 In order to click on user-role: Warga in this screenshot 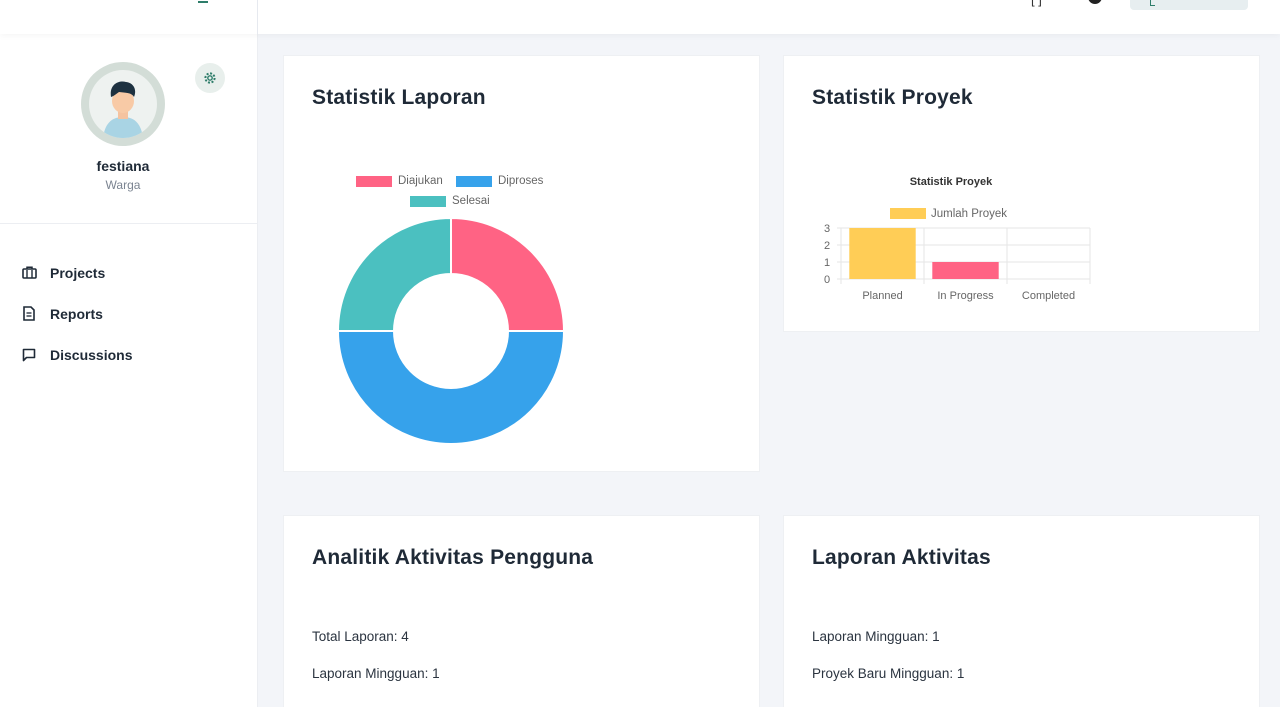, I will do `click(123, 185)`.